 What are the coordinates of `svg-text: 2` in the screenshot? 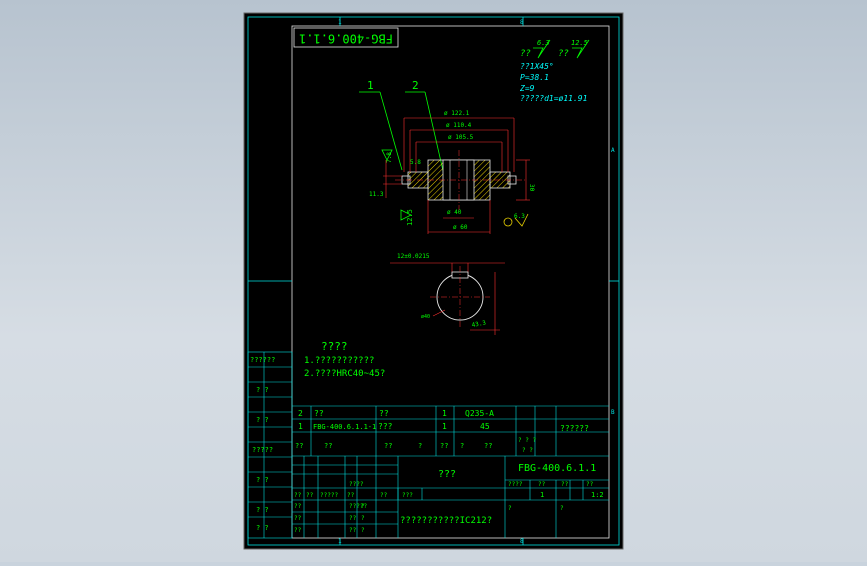 It's located at (300, 413).